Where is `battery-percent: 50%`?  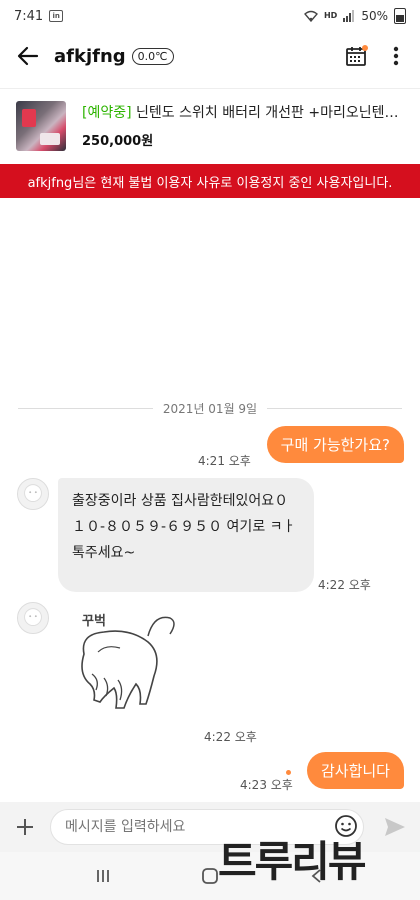
battery-percent: 50% is located at coordinates (374, 16).